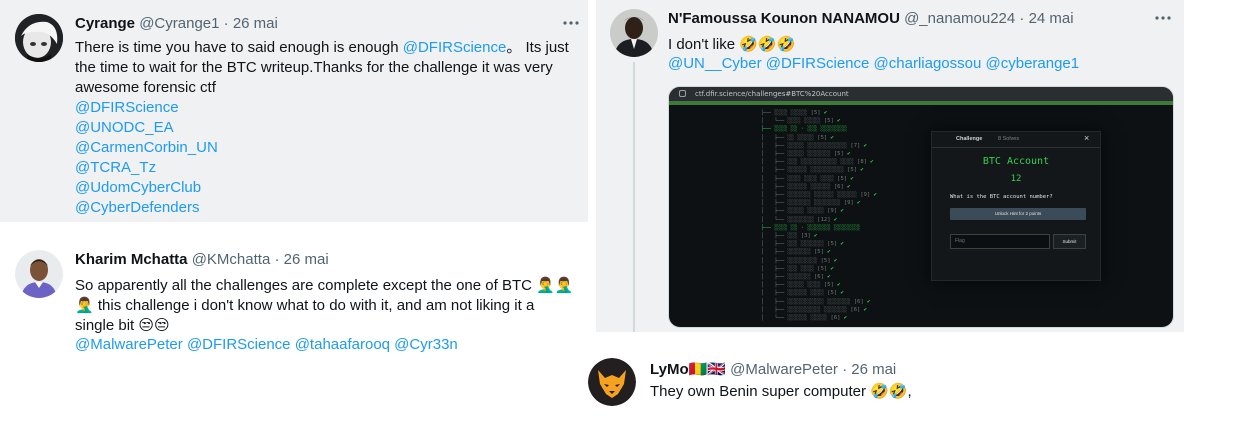  What do you see at coordinates (1069, 241) in the screenshot?
I see `submit-button: Submit` at bounding box center [1069, 241].